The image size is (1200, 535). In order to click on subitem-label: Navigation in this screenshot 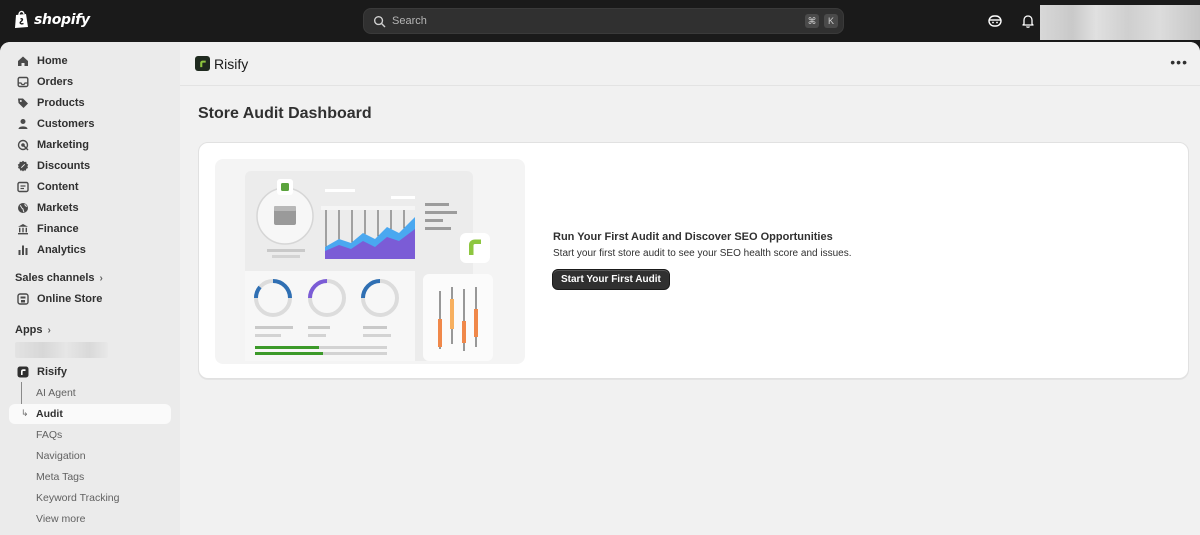, I will do `click(61, 456)`.